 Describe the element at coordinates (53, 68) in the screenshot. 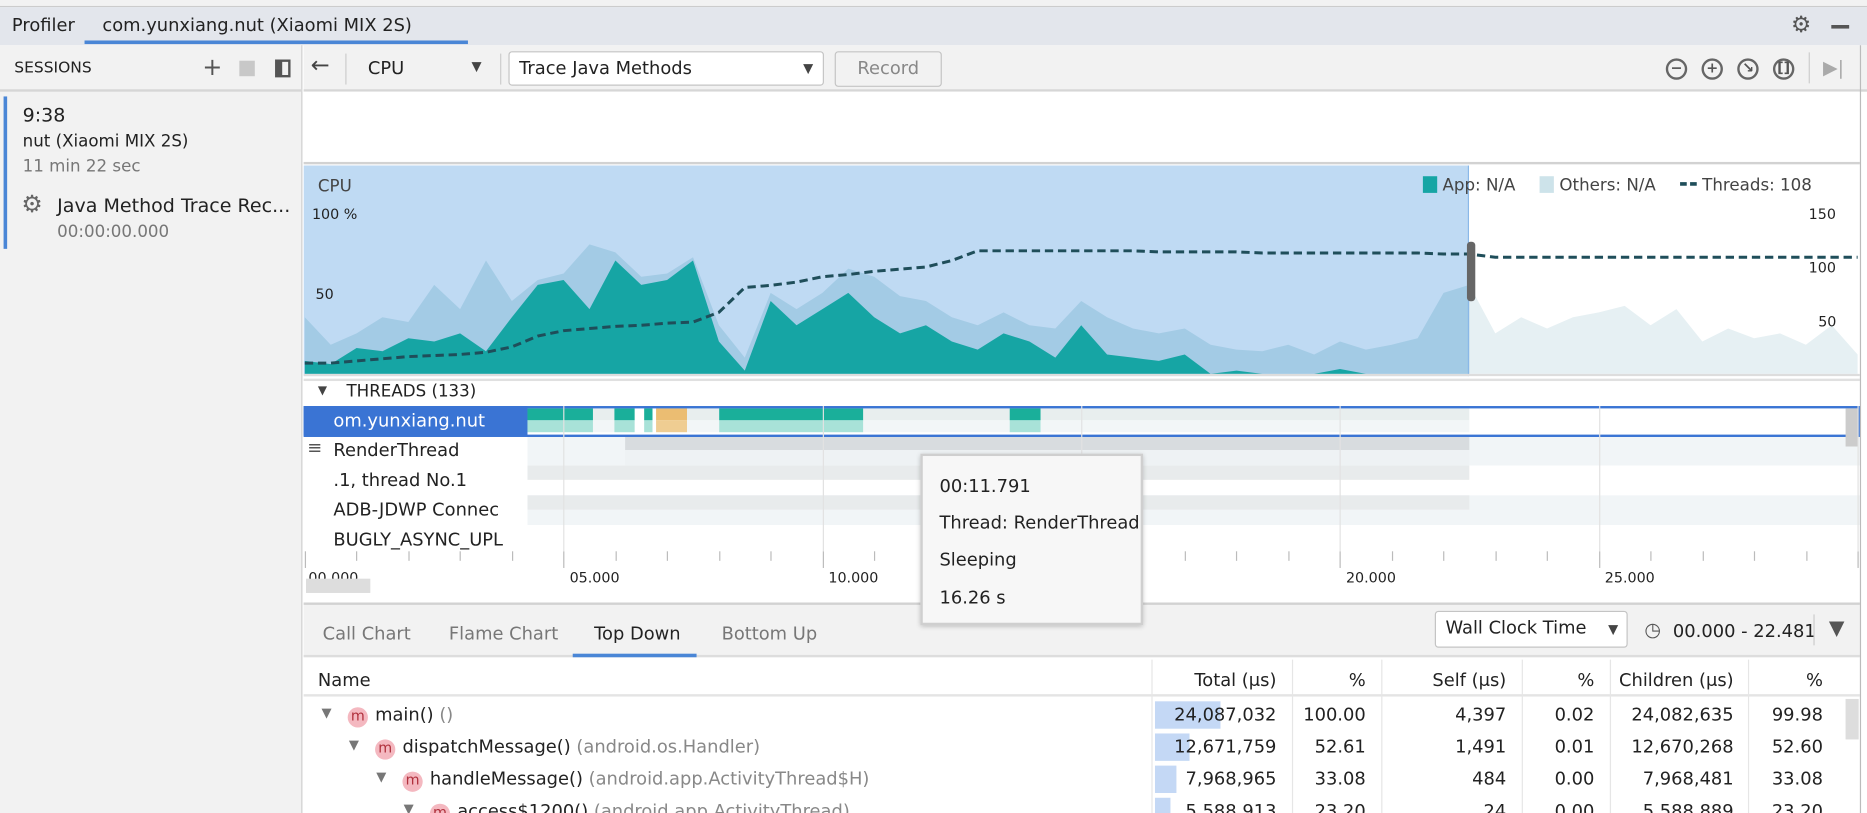

I see `sessions-title: SESSIONS` at that location.